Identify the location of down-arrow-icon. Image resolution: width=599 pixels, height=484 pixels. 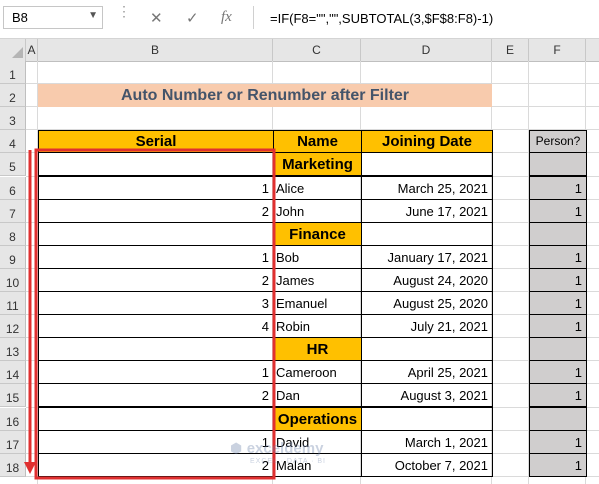
(30, 468).